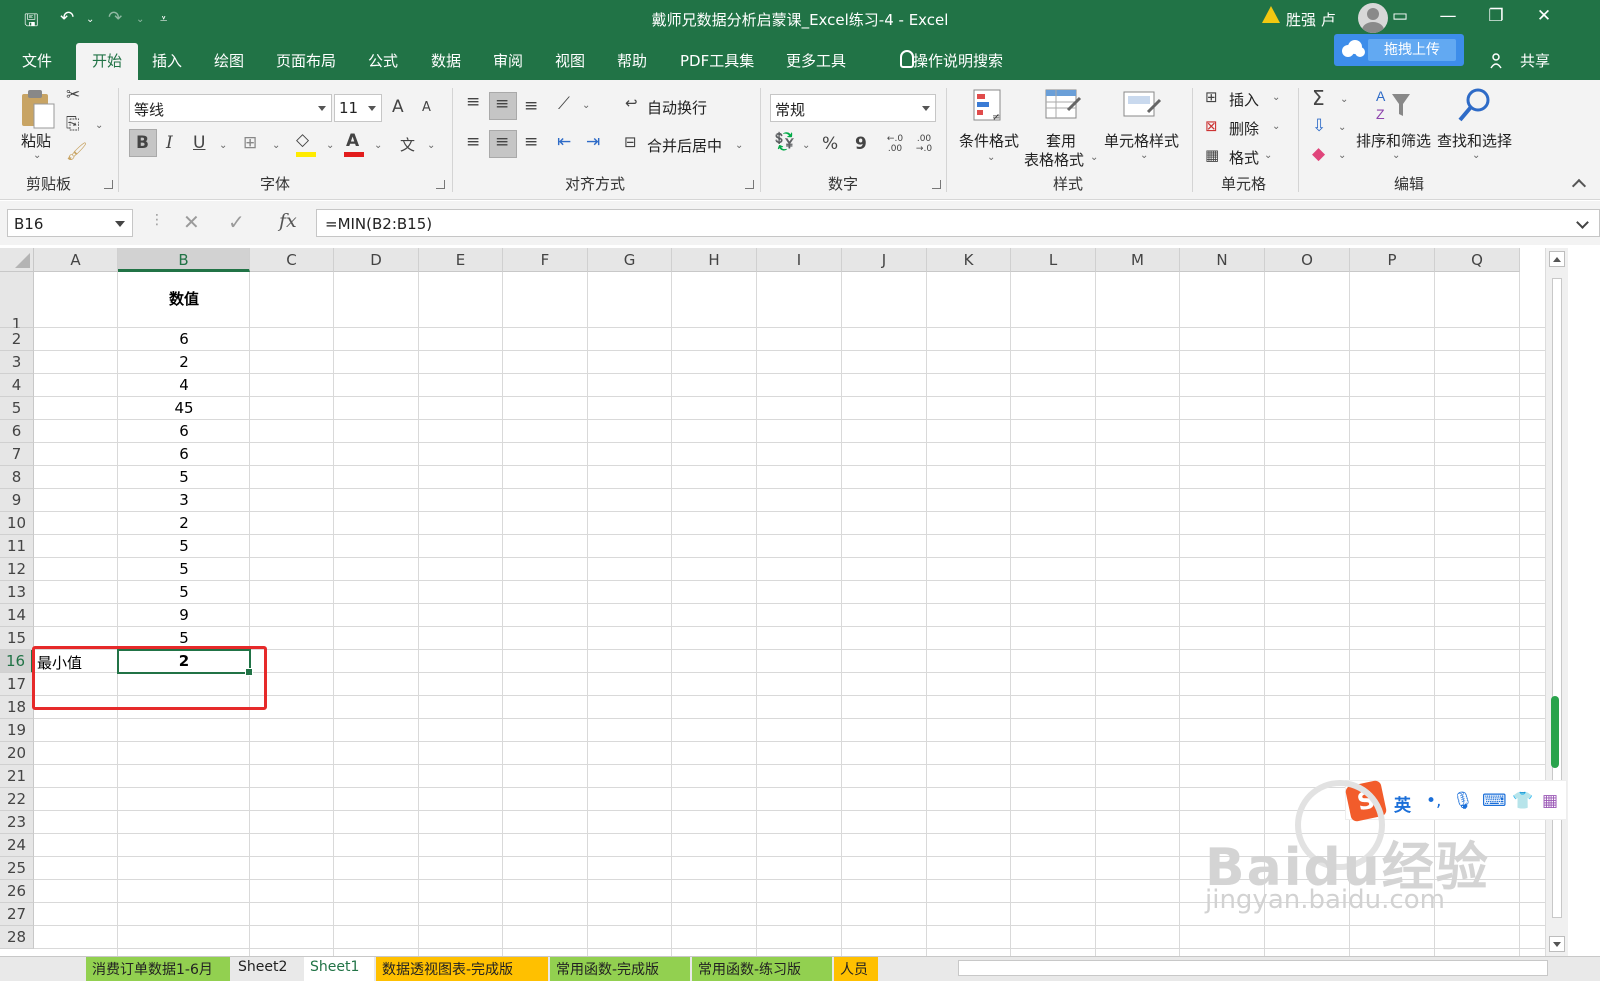 This screenshot has height=981, width=1600. I want to click on tab-draw: 绘图, so click(229, 60).